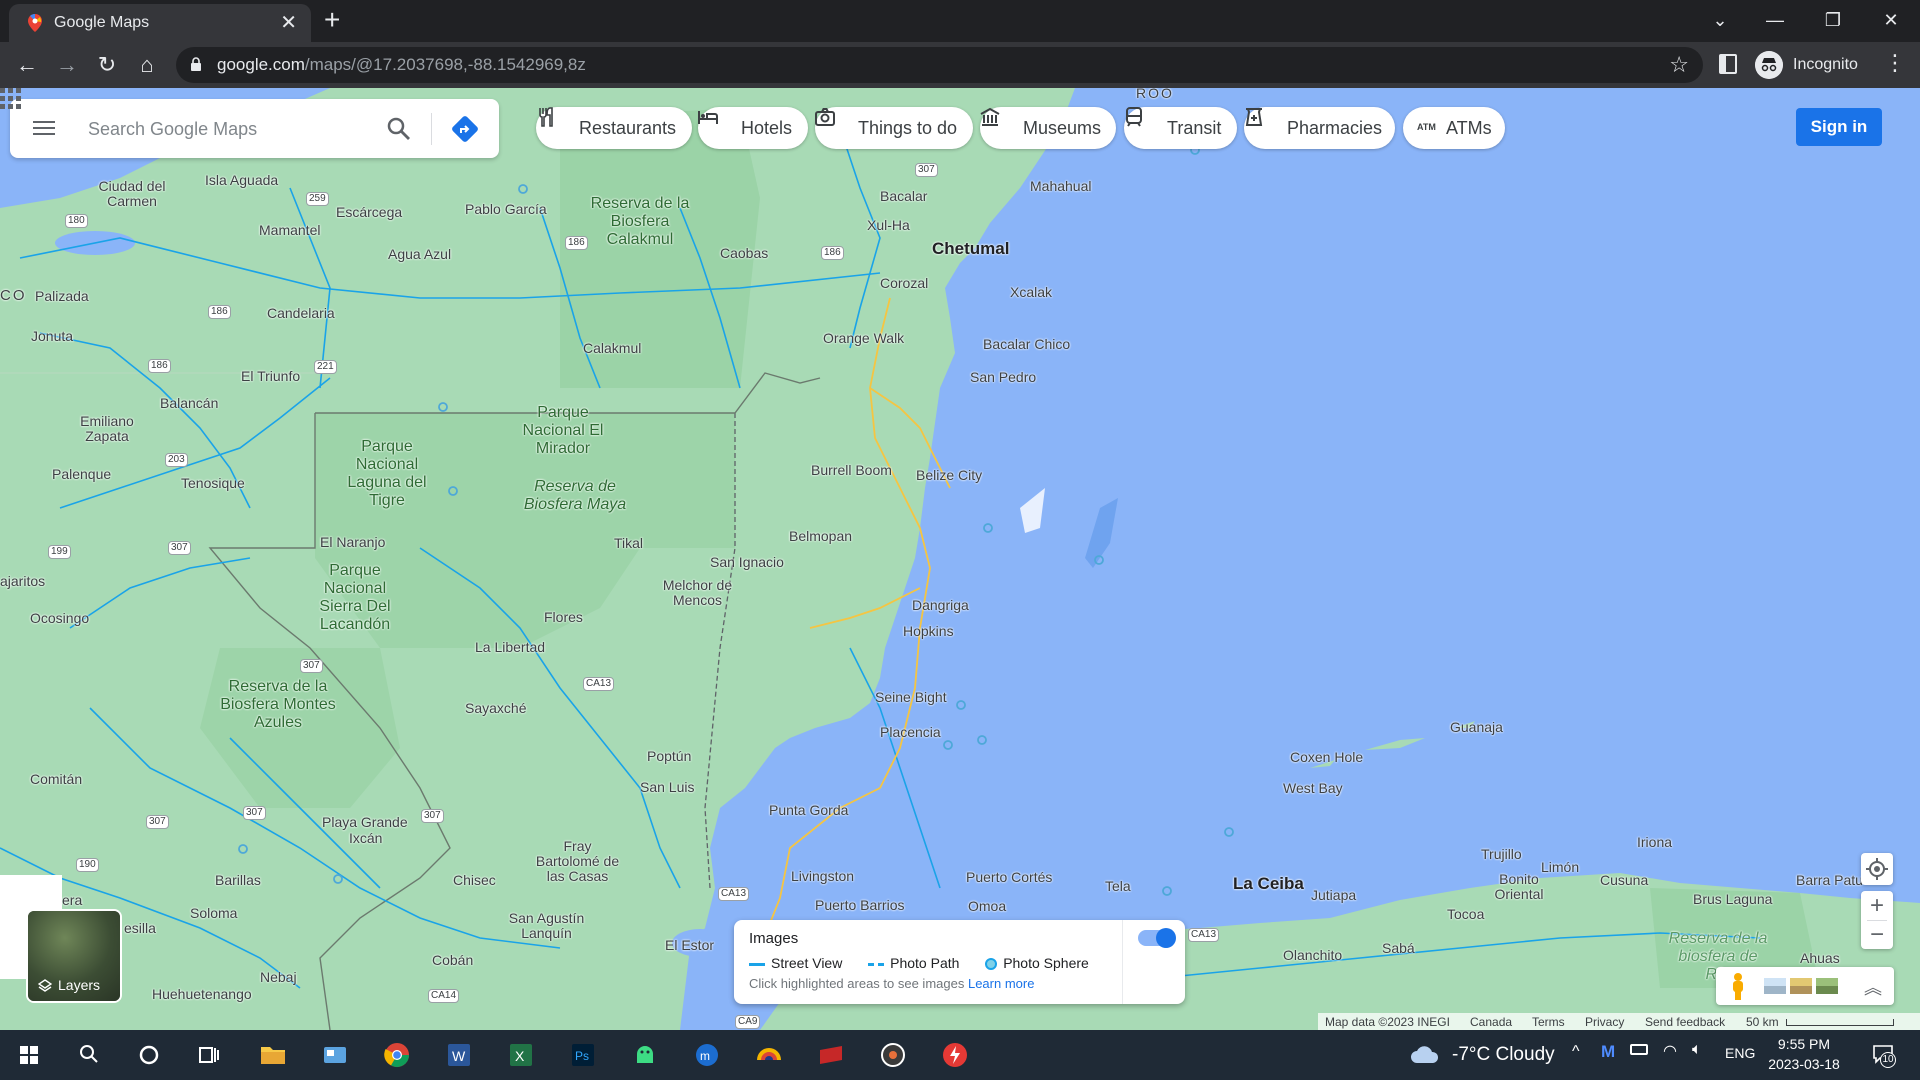 The height and width of the screenshot is (1080, 1920). What do you see at coordinates (1829, 880) in the screenshot?
I see `place-label: Barra Patu` at bounding box center [1829, 880].